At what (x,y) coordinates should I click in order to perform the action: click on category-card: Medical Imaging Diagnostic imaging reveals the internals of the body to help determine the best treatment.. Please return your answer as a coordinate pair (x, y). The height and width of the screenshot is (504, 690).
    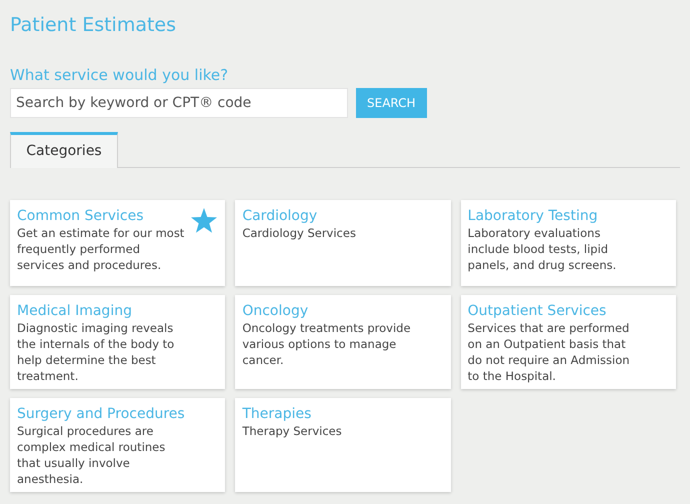
    Looking at the image, I should click on (118, 342).